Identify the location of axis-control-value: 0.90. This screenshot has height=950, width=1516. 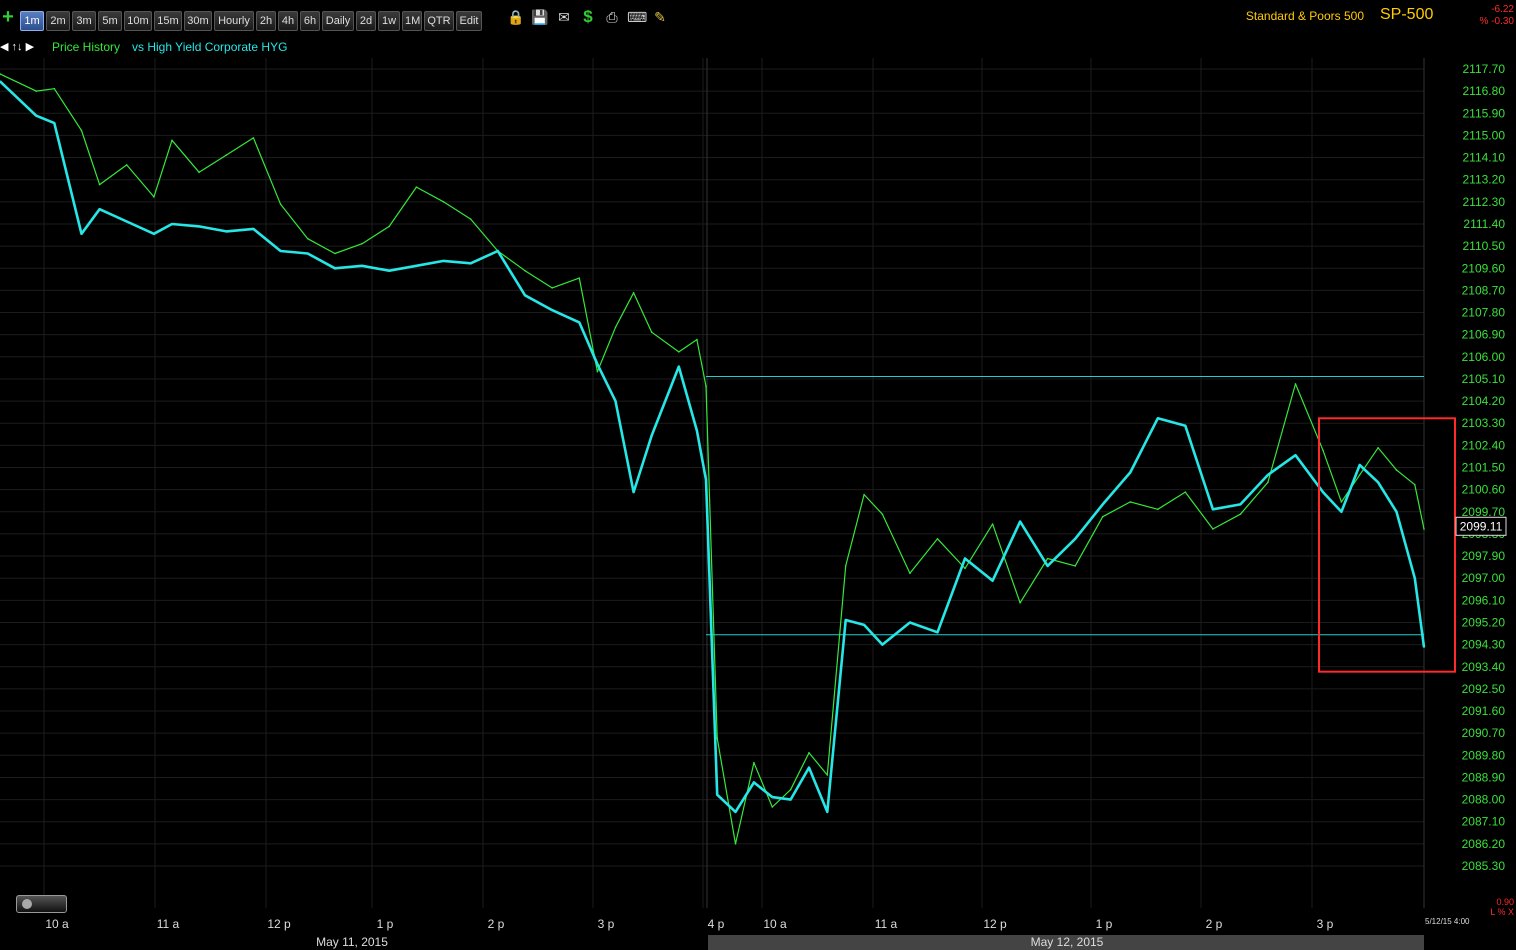
(1505, 902).